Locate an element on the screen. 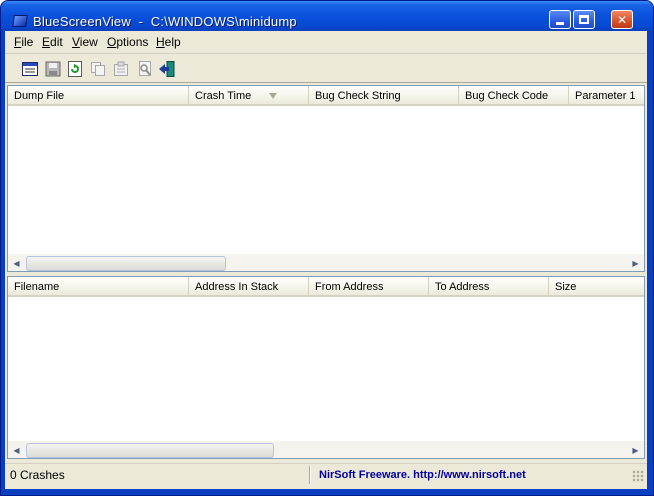  menu-options: Options is located at coordinates (127, 42).